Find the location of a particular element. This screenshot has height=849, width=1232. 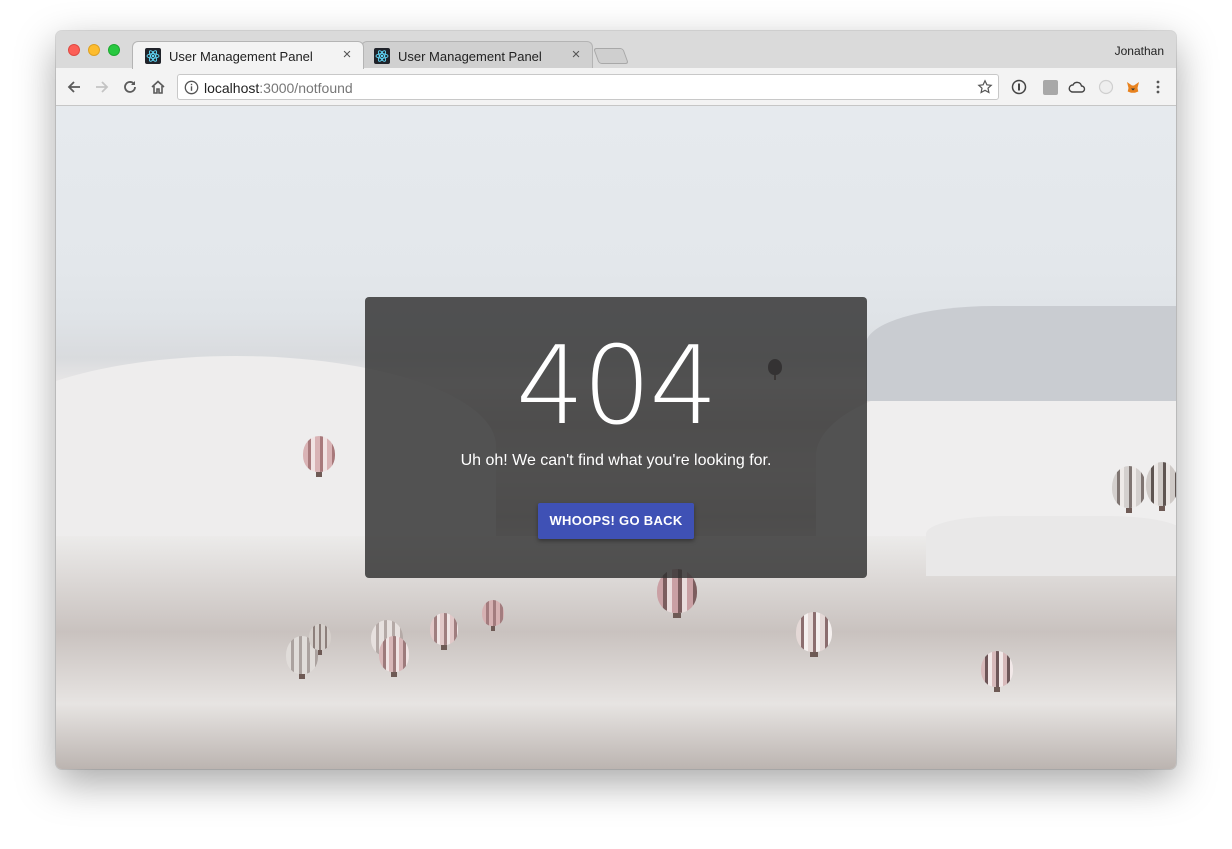

metamask-fox-icon is located at coordinates (1133, 87).